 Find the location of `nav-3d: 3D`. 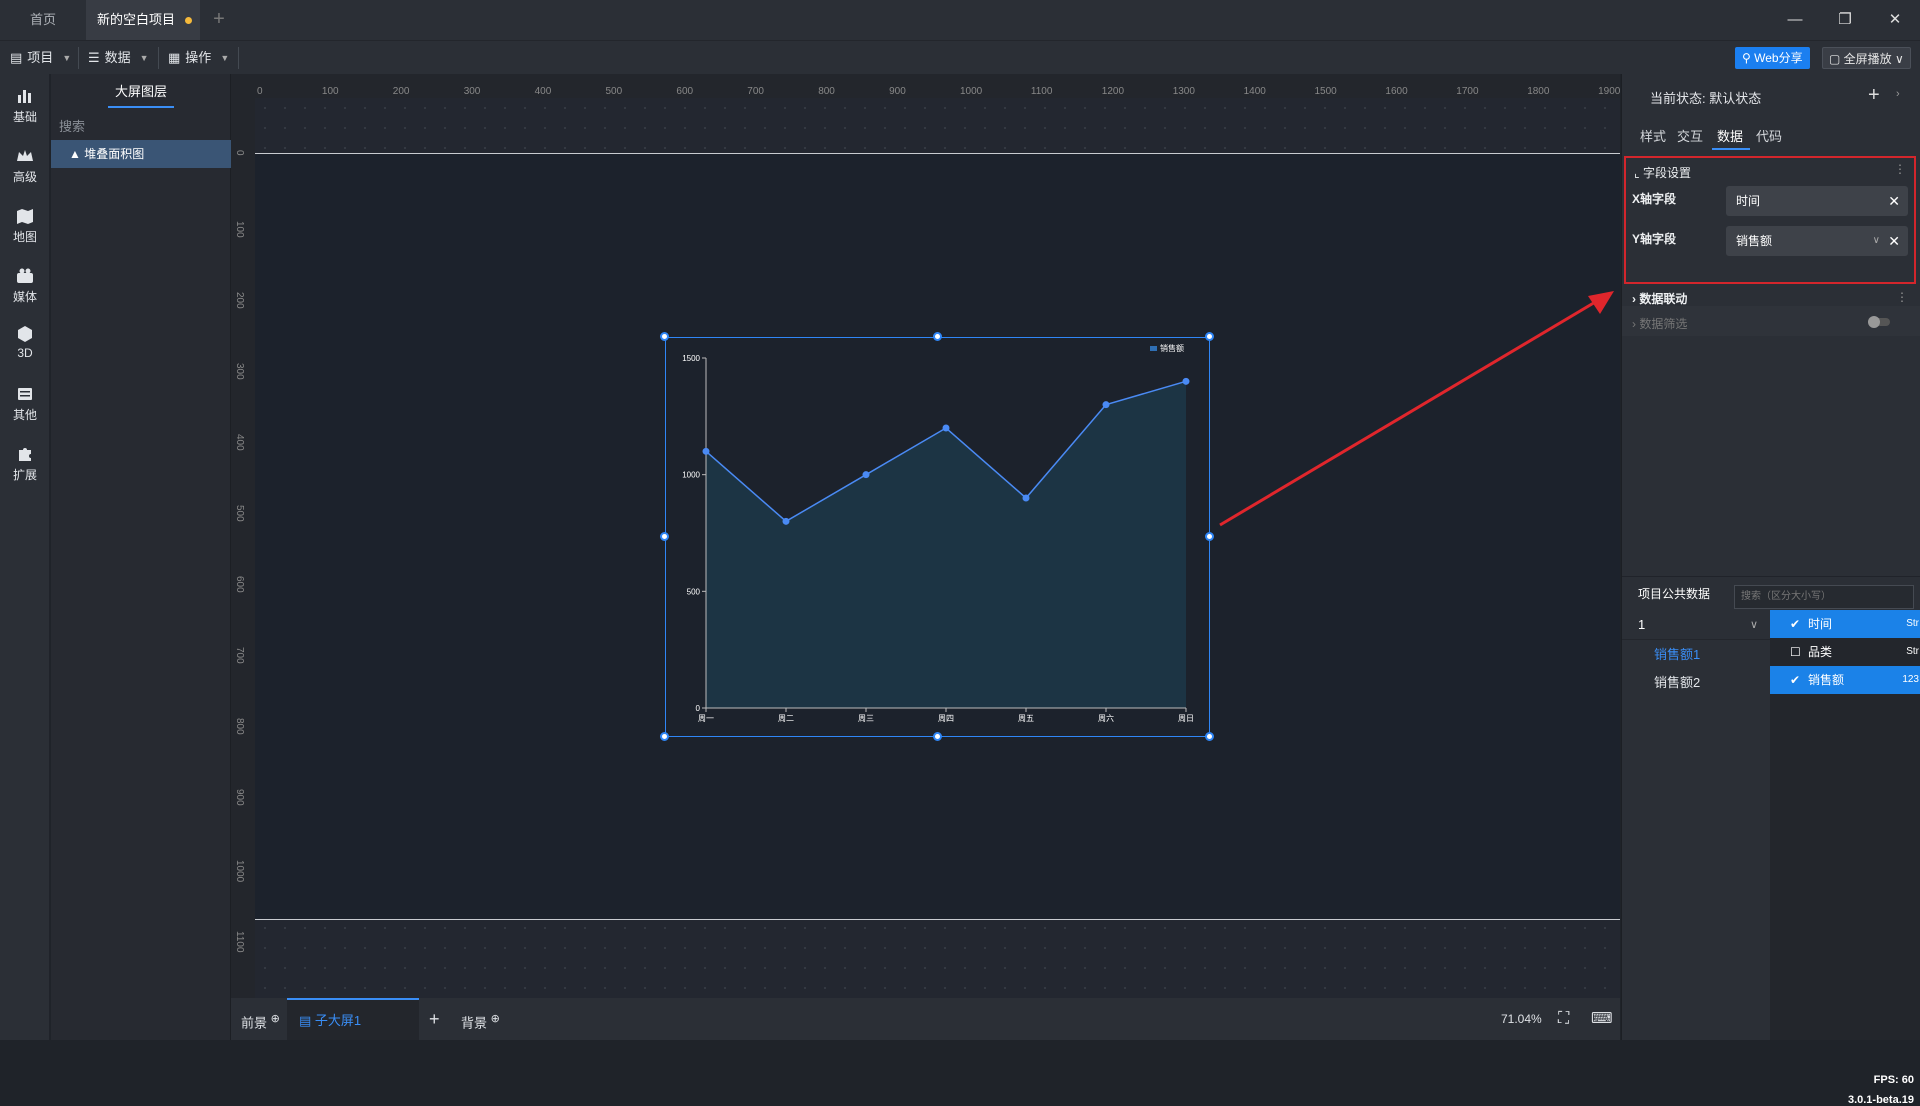

nav-3d: 3D is located at coordinates (25, 342).